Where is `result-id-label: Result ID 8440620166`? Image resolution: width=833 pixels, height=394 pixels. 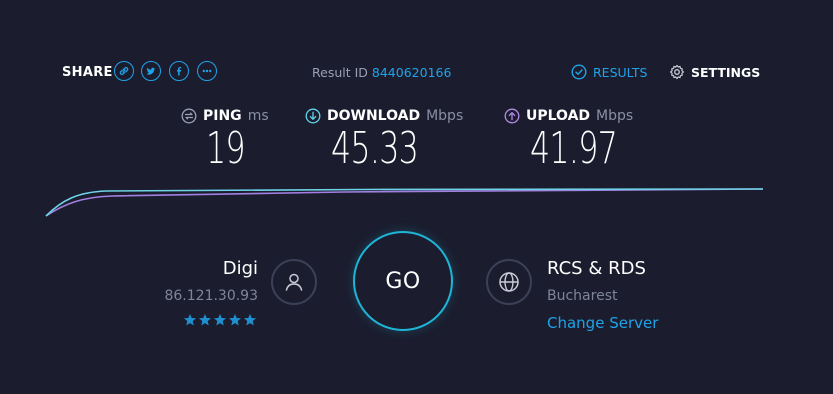
result-id-label: Result ID 8440620166 is located at coordinates (381, 72).